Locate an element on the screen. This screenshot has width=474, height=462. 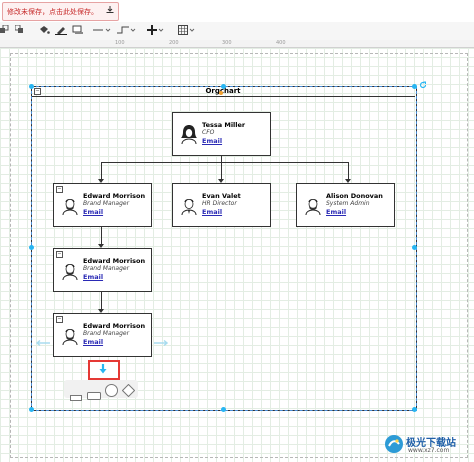
org-card-edward-morrison-3: − Edward Morrison Brand Manager Email is located at coordinates (102, 335).